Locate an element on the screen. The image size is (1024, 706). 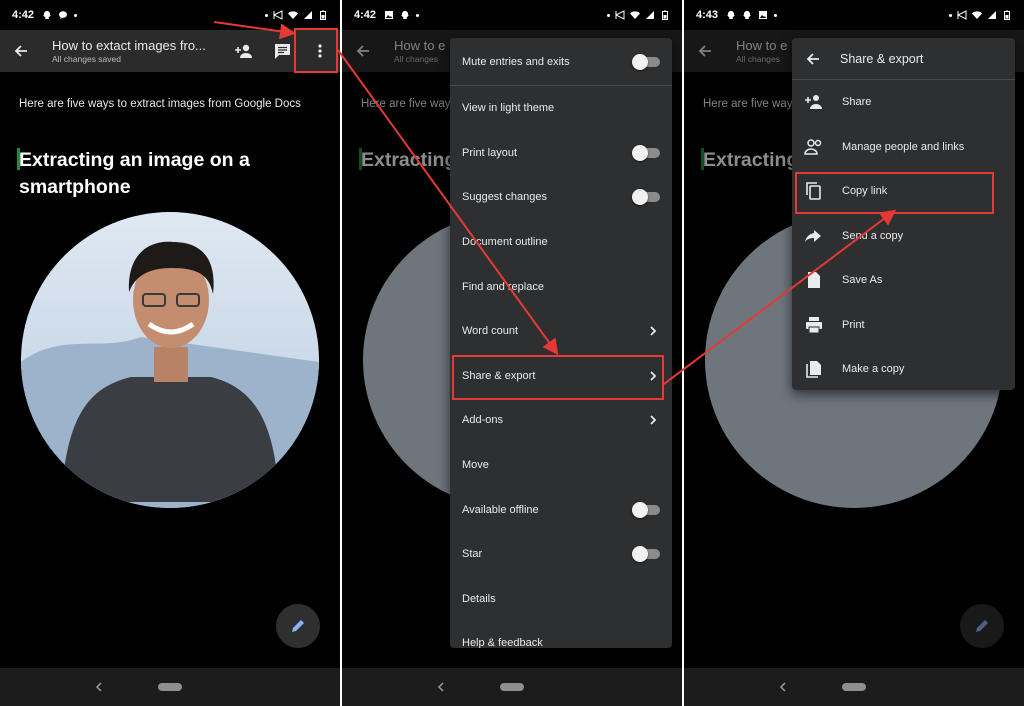
menu-item-view-in-light-theme: View in light theme is located at coordinates (561, 108).